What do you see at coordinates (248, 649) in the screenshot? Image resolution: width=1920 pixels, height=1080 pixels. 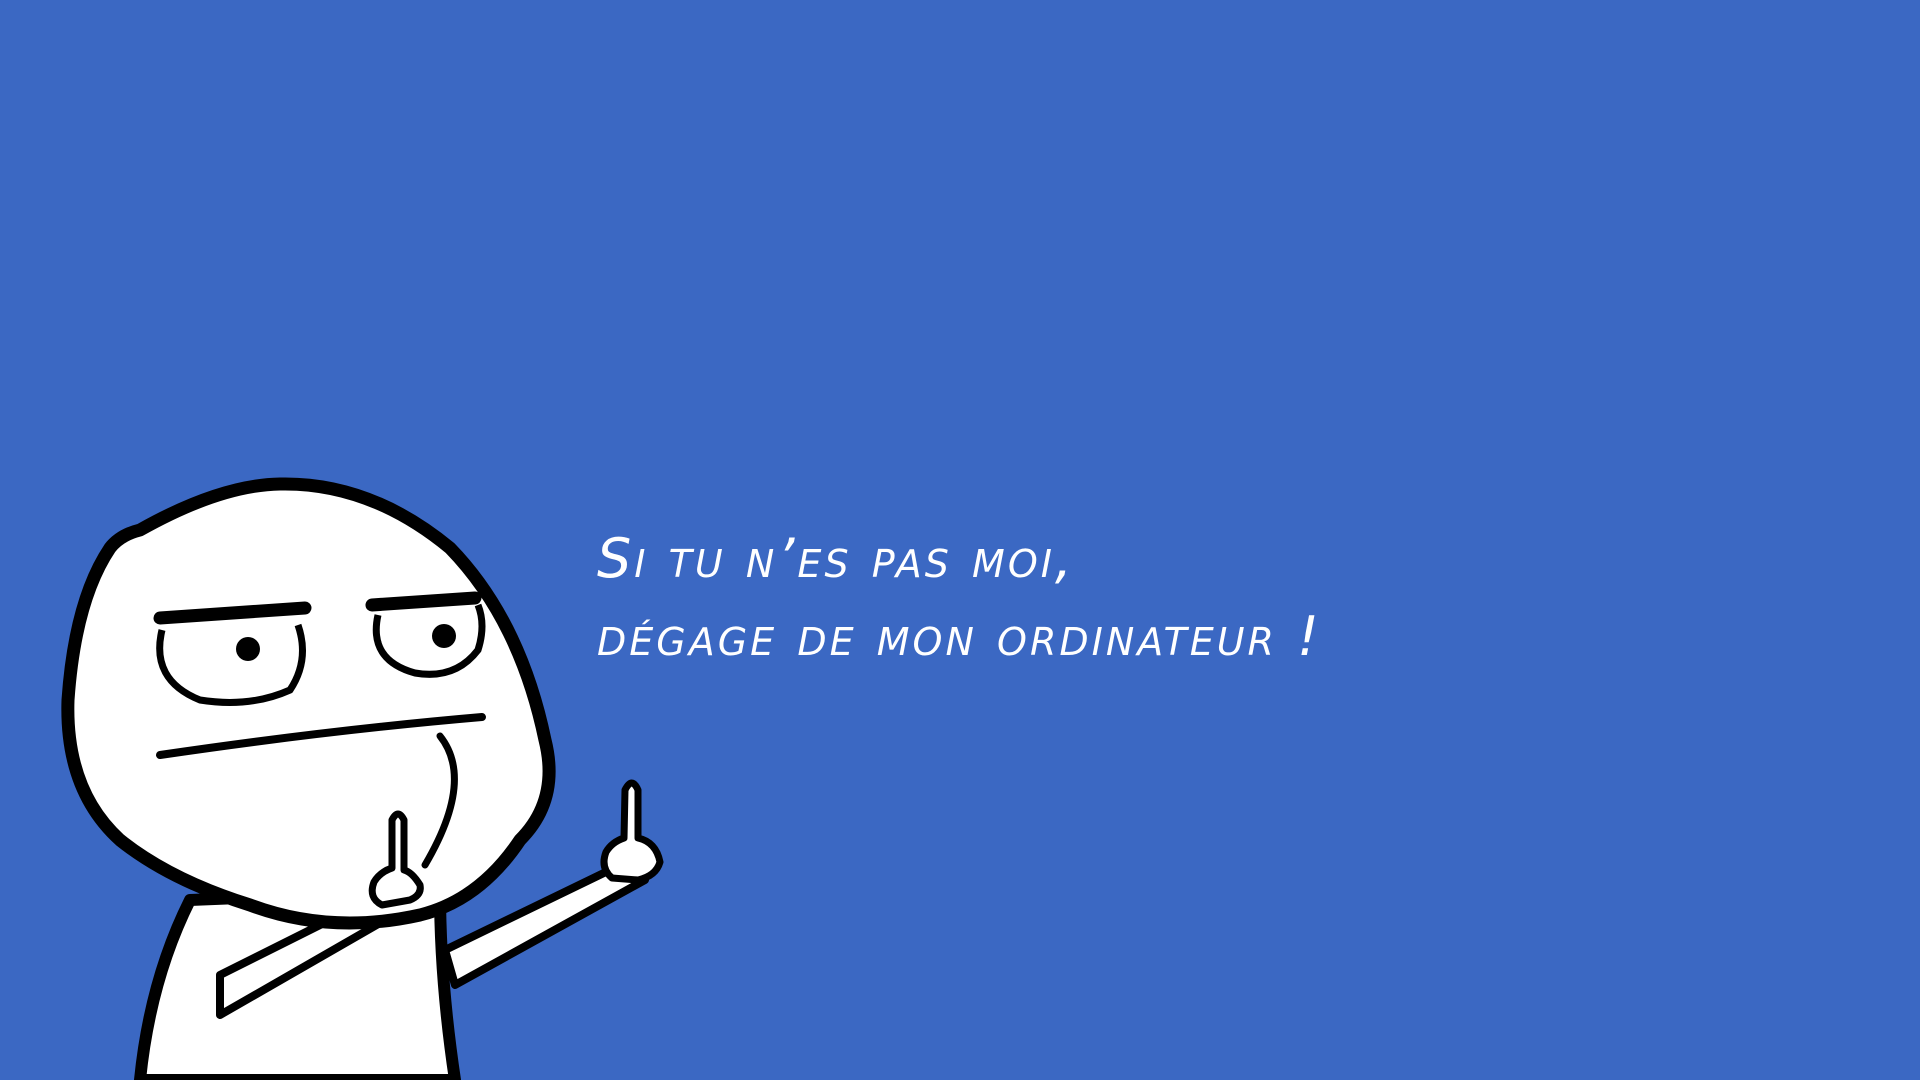 I see `character-left-pupil` at bounding box center [248, 649].